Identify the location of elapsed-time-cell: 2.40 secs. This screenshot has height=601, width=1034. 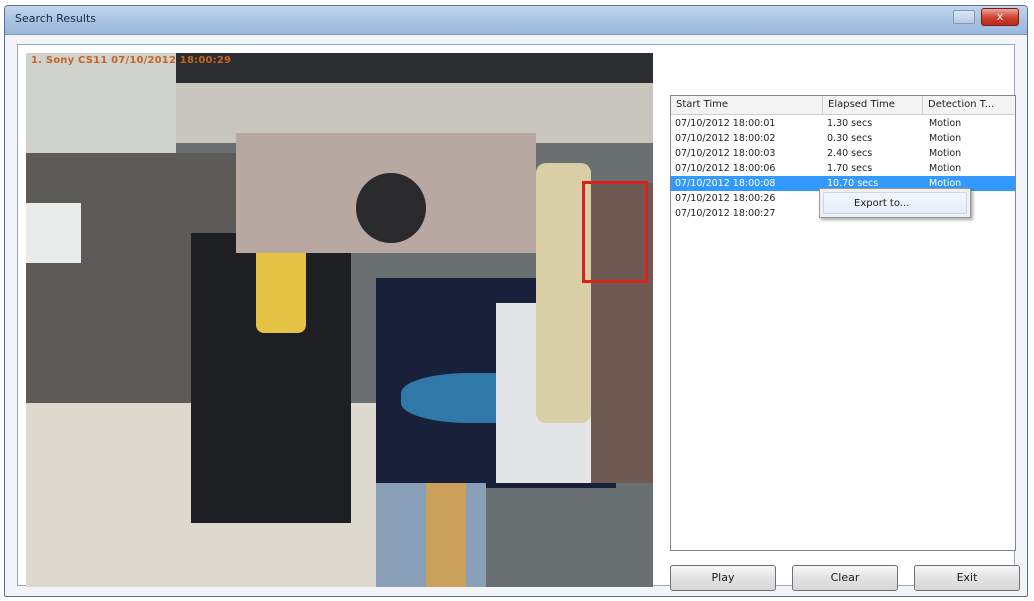
(850, 153).